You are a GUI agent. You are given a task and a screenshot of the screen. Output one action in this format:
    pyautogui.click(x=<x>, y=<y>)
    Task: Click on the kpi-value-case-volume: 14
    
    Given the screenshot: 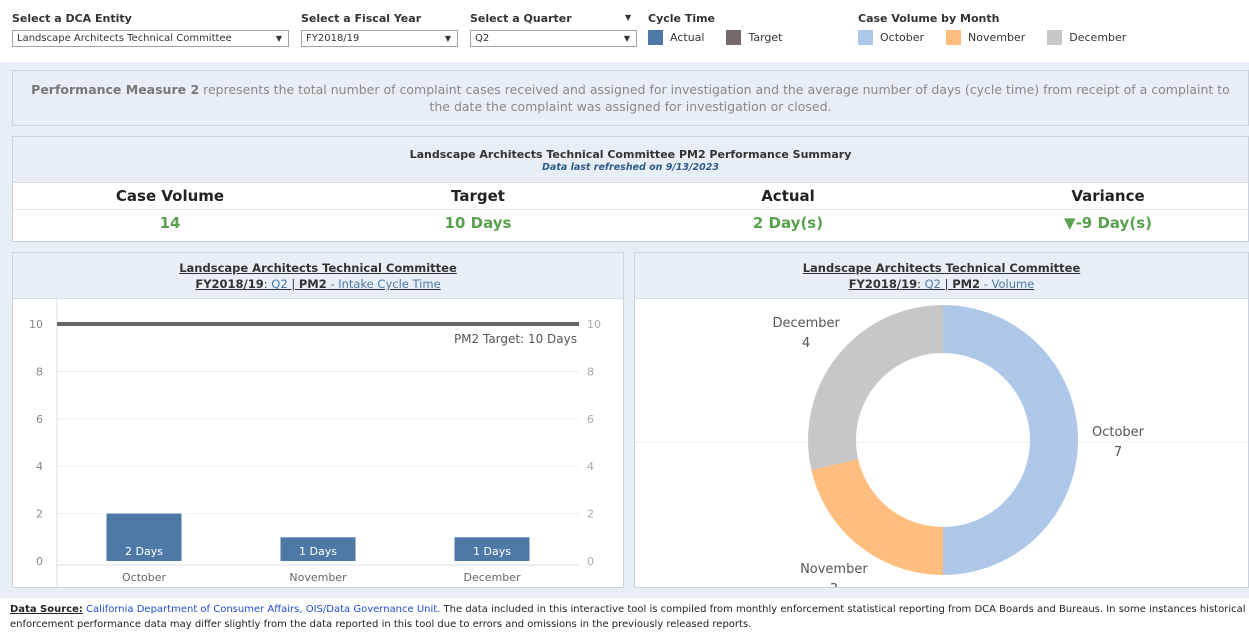 What is the action you would take?
    pyautogui.click(x=170, y=223)
    